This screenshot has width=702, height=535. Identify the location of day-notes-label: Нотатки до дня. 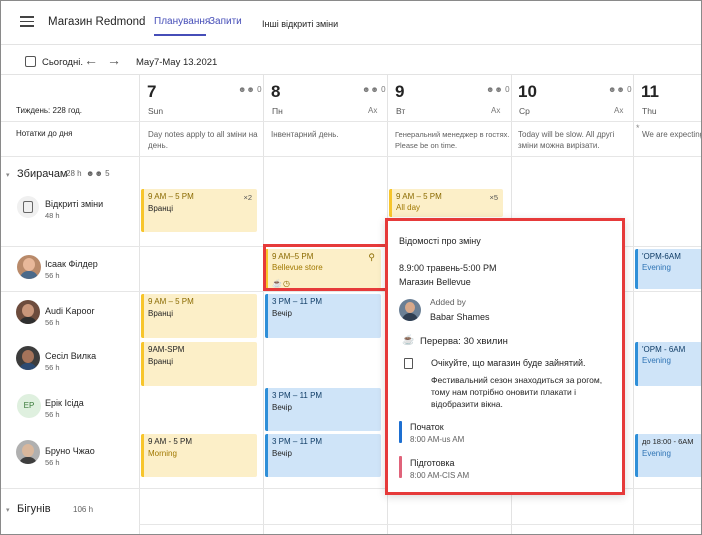
(44, 133).